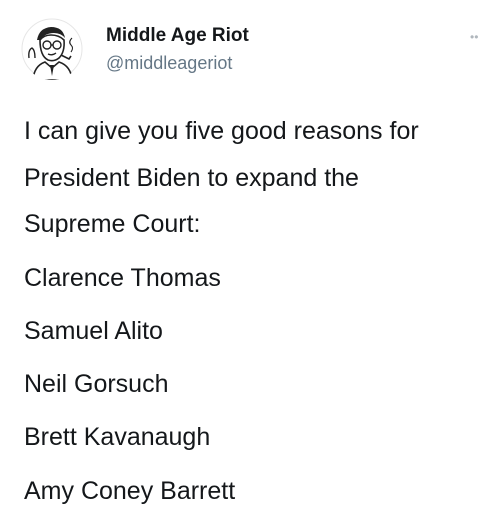  What do you see at coordinates (169, 63) in the screenshot?
I see `author-handle: @middleageriot` at bounding box center [169, 63].